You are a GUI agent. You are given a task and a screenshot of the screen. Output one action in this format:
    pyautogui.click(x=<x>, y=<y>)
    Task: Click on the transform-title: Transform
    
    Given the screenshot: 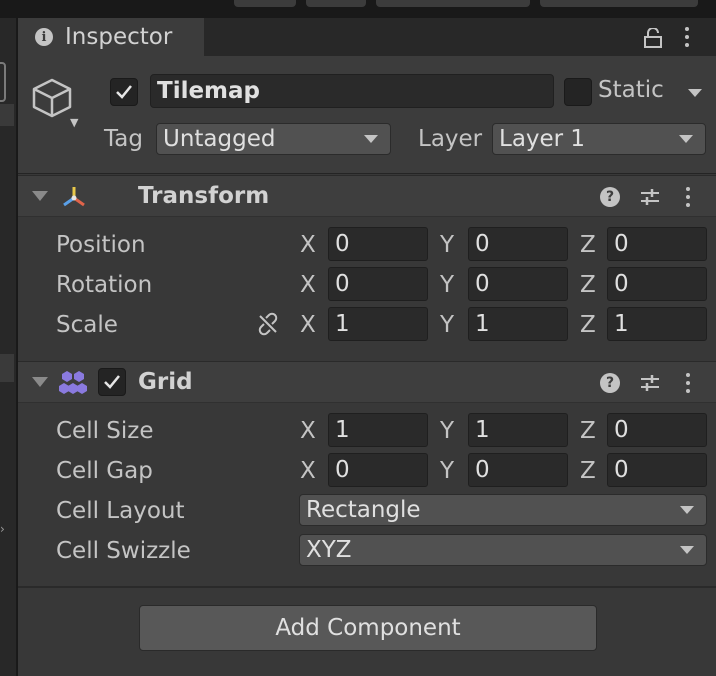 What is the action you would take?
    pyautogui.click(x=204, y=196)
    